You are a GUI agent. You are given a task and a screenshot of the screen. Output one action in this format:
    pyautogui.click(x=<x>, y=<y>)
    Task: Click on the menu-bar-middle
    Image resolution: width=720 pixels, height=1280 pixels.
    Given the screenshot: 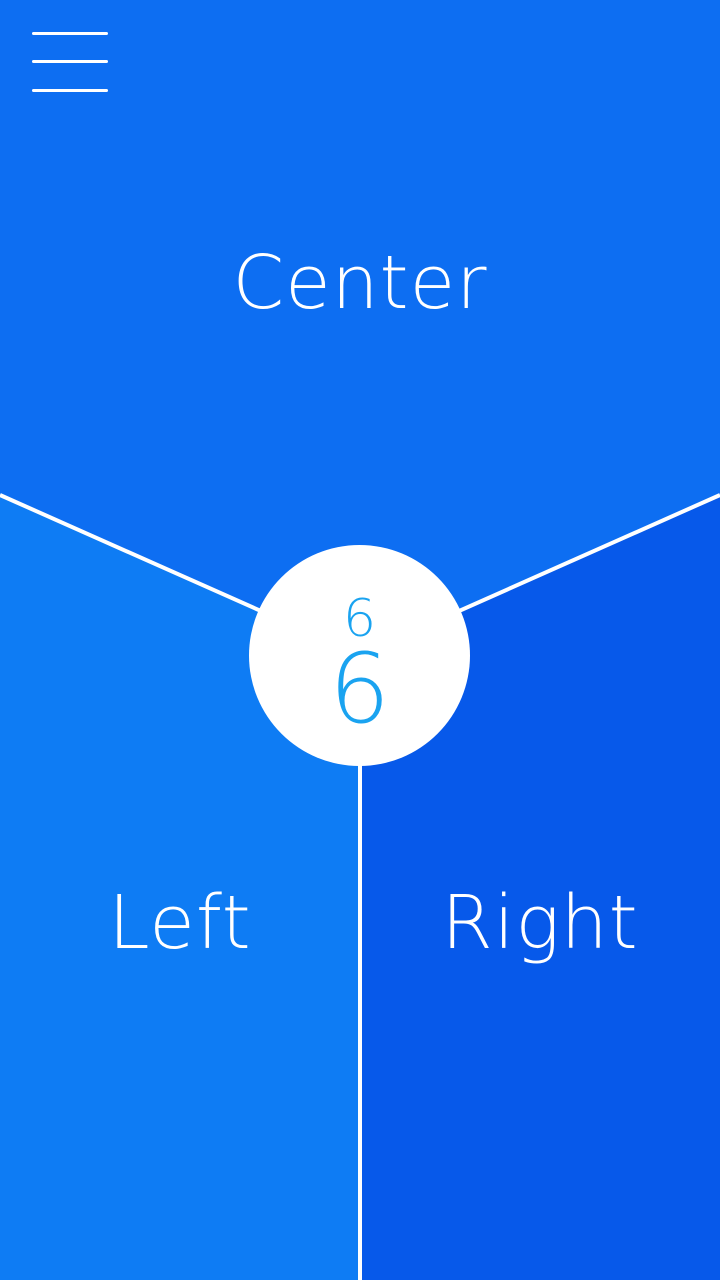 What is the action you would take?
    pyautogui.click(x=70, y=61)
    